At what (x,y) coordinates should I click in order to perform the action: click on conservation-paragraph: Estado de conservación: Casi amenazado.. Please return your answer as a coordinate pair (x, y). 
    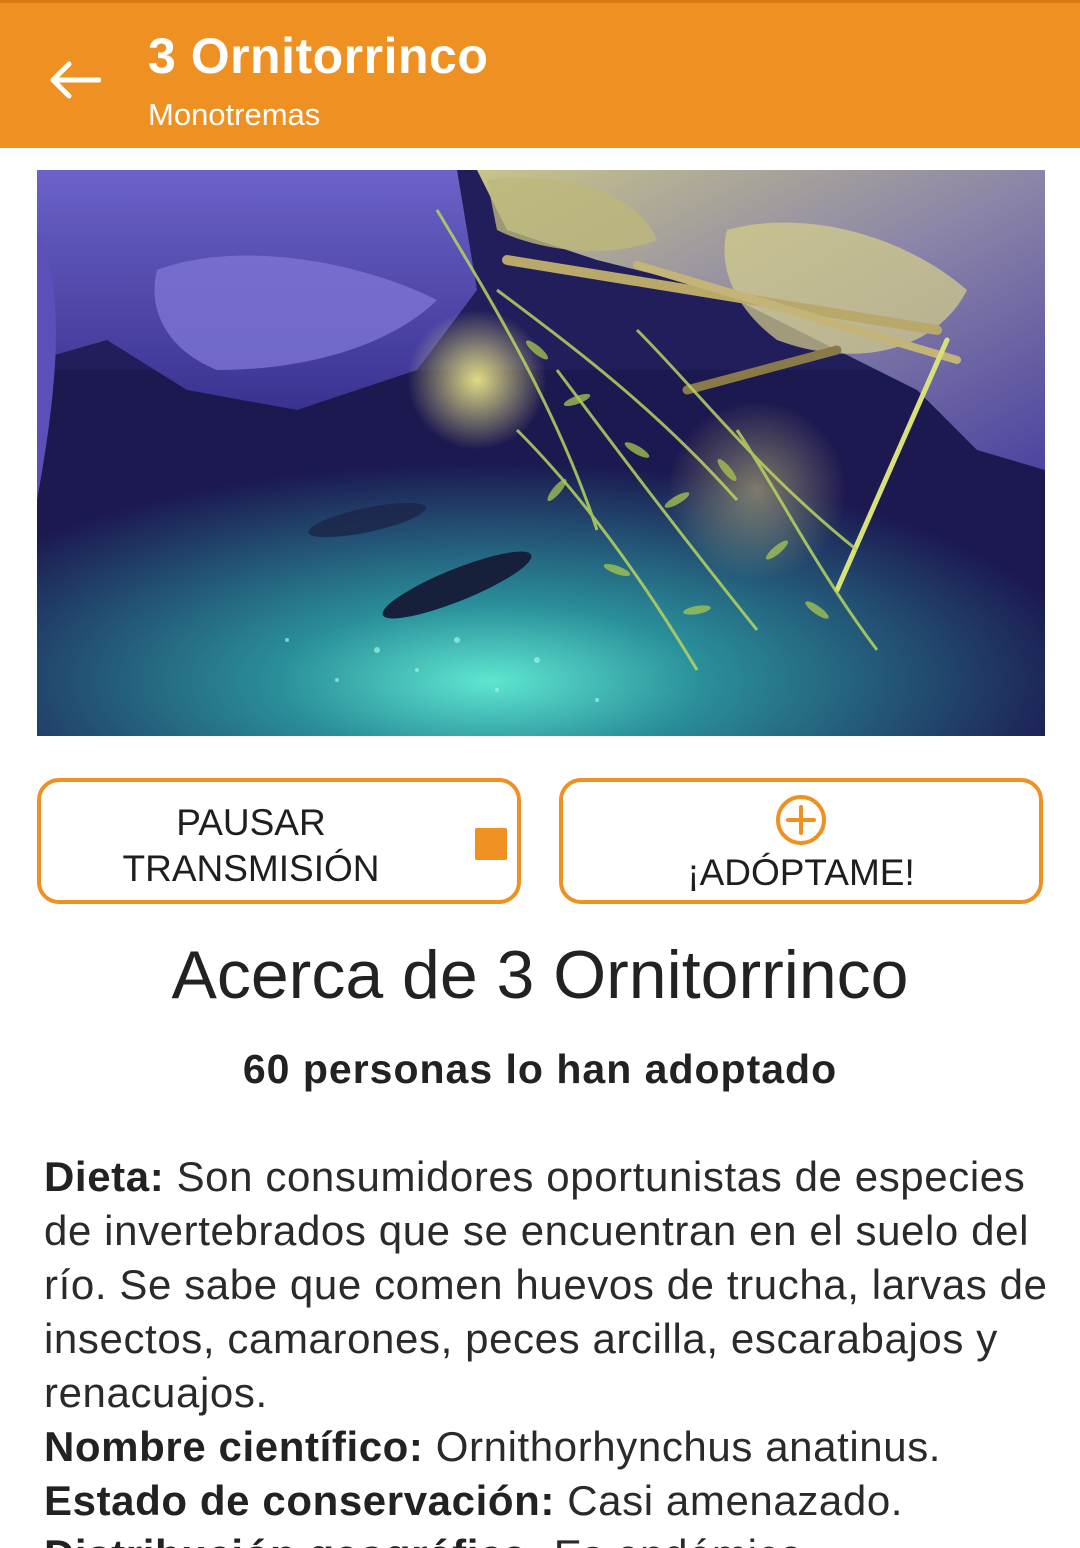
    Looking at the image, I should click on (549, 1501).